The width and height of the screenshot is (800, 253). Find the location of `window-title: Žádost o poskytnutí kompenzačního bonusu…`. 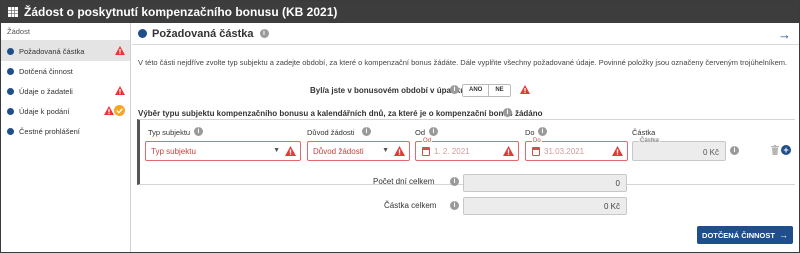

window-title: Žádost o poskytnutí kompenzačního bonusu… is located at coordinates (181, 12).